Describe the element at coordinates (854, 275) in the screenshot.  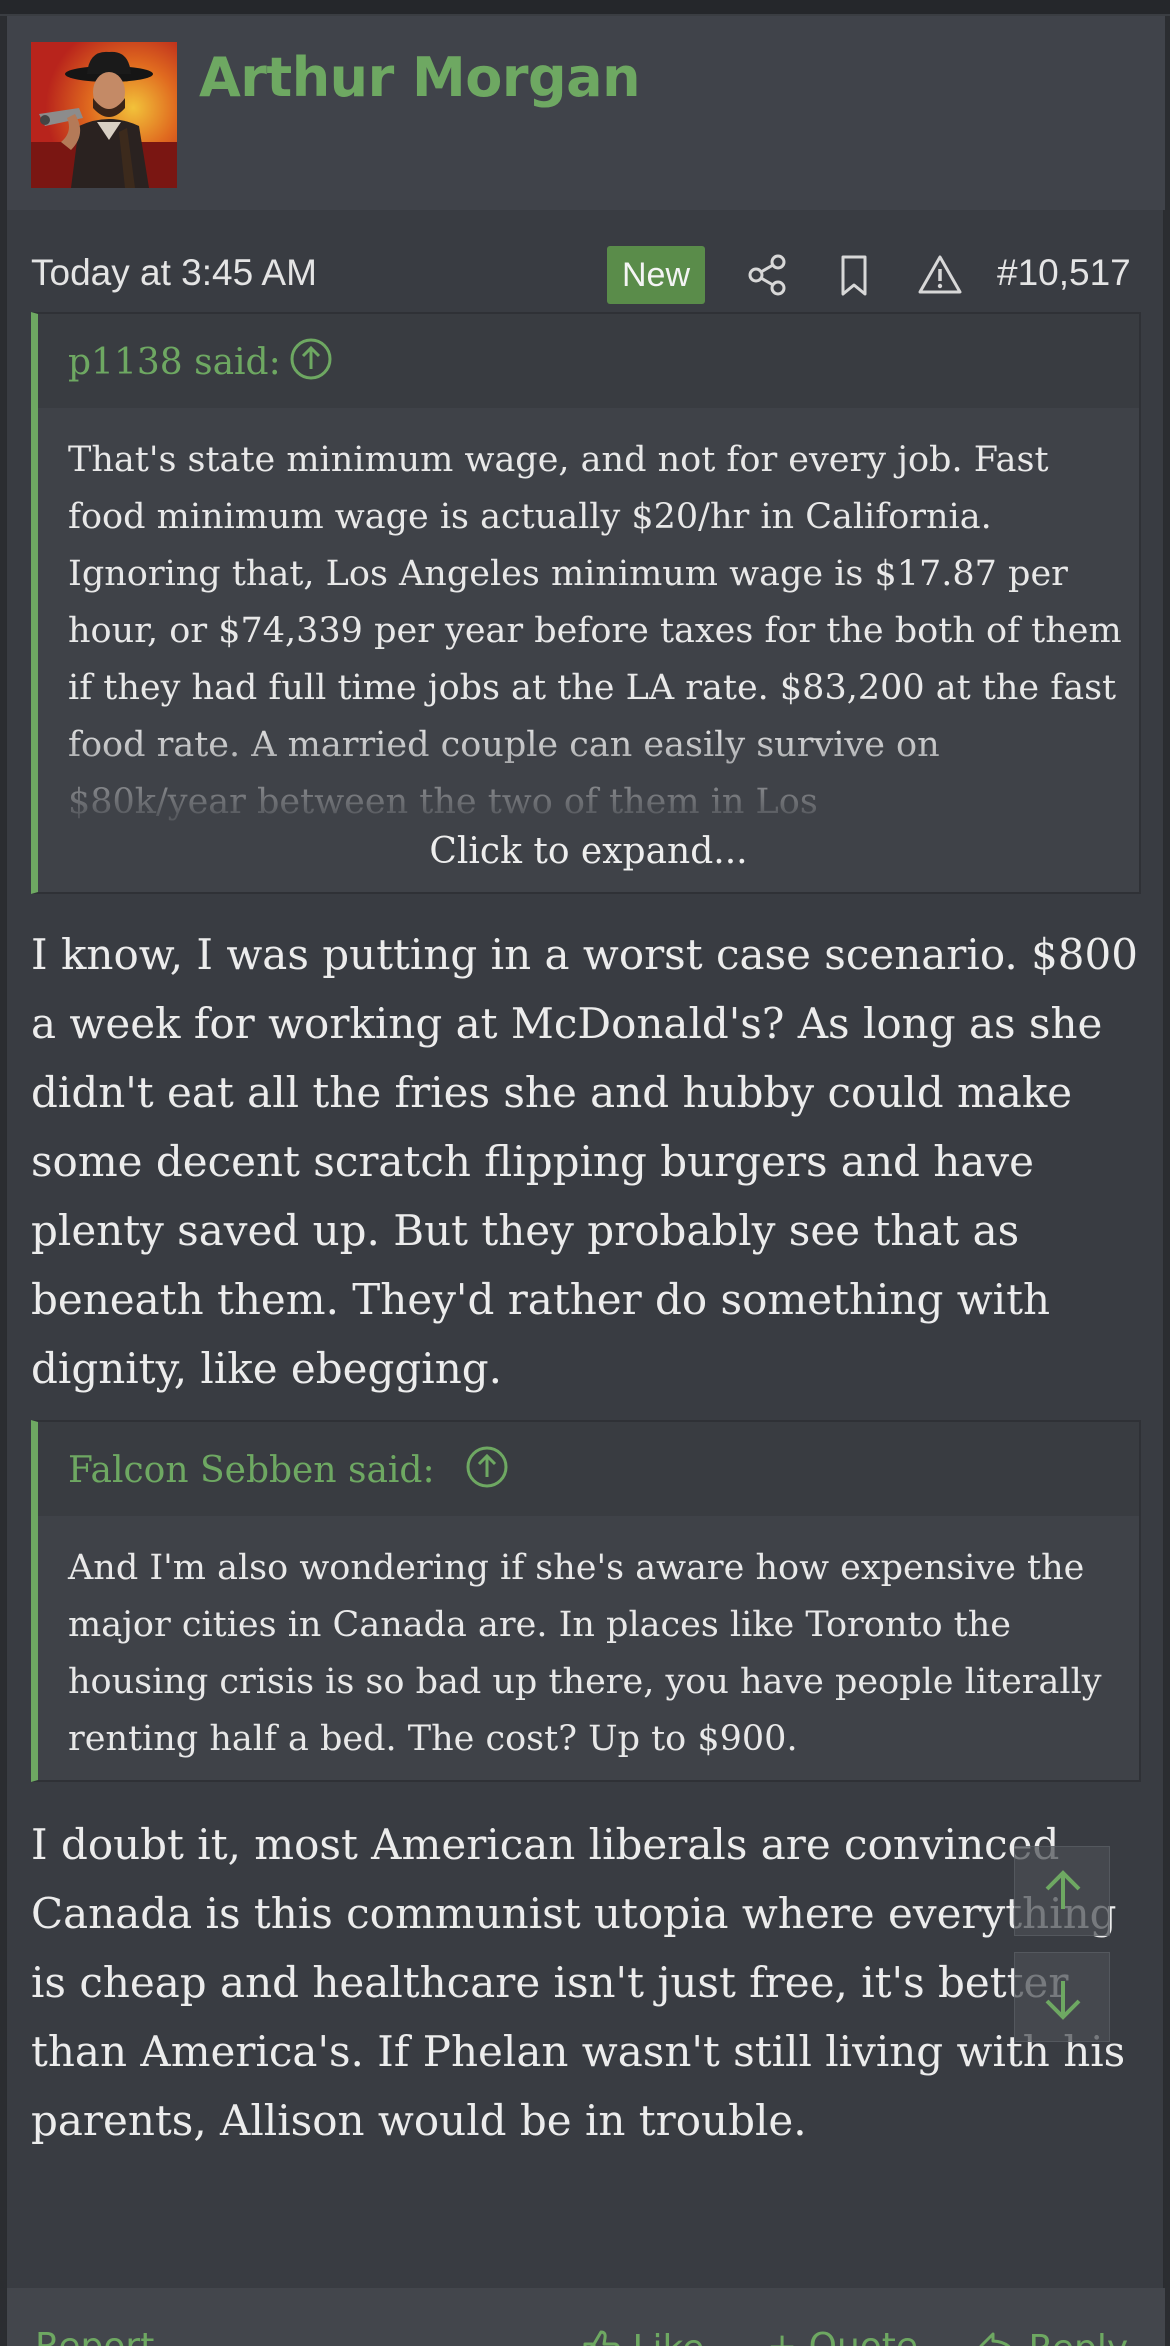
I see `bookmark-icon` at that location.